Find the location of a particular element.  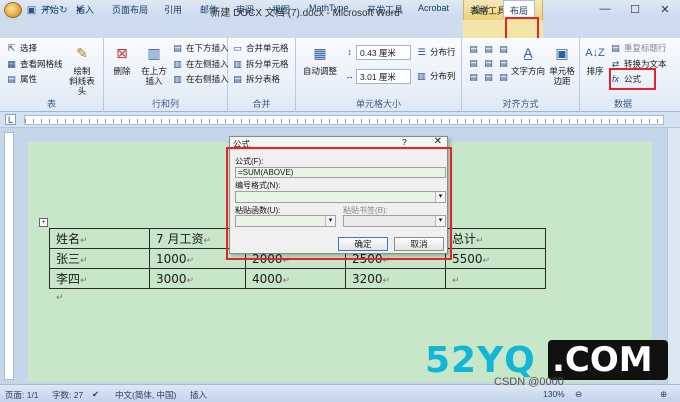

help-icon: ? is located at coordinates (404, 142).